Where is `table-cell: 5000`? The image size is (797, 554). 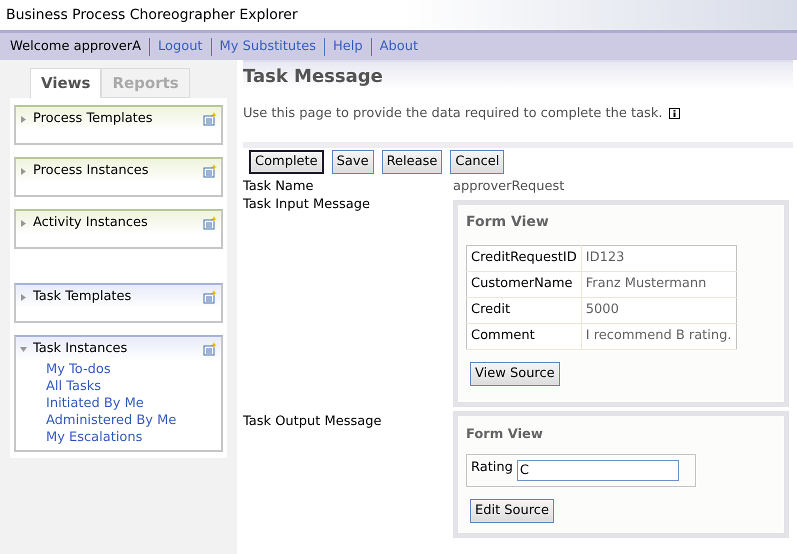
table-cell: 5000 is located at coordinates (658, 310).